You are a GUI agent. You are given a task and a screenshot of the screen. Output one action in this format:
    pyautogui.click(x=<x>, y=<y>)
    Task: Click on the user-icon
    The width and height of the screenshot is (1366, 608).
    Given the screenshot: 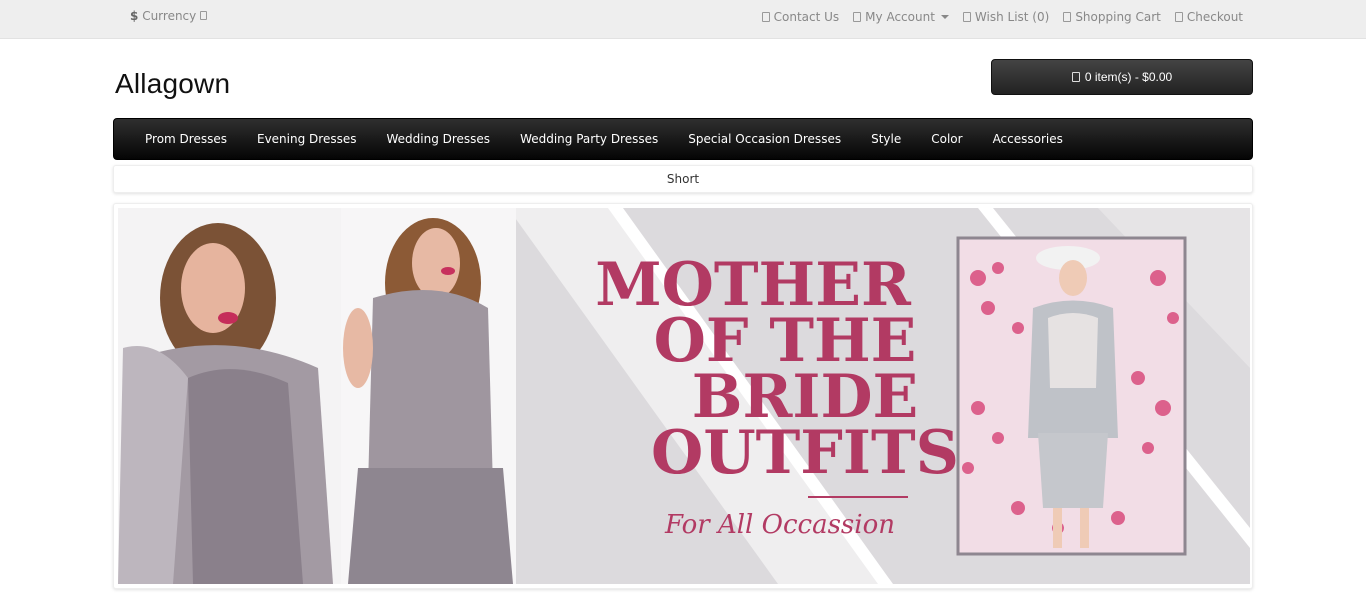 What is the action you would take?
    pyautogui.click(x=857, y=17)
    